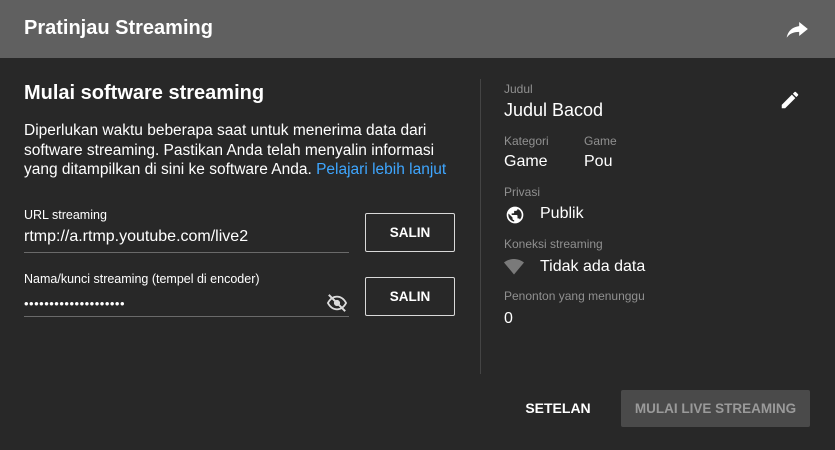  What do you see at coordinates (562, 213) in the screenshot?
I see `privacy-value: Publik` at bounding box center [562, 213].